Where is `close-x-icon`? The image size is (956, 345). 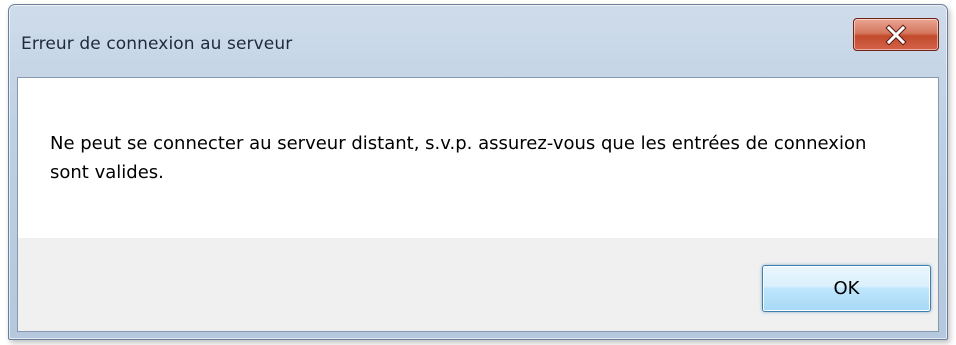 close-x-icon is located at coordinates (896, 34).